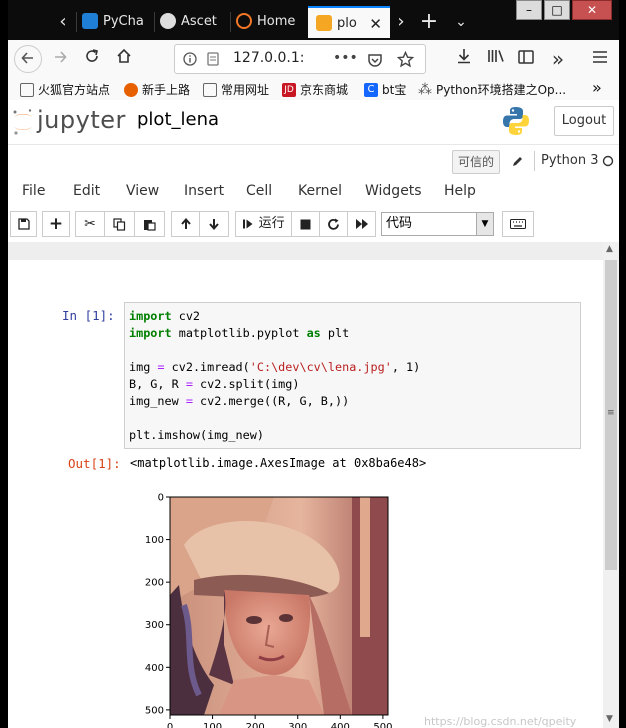 The image size is (626, 728). I want to click on permissions-icon, so click(213, 59).